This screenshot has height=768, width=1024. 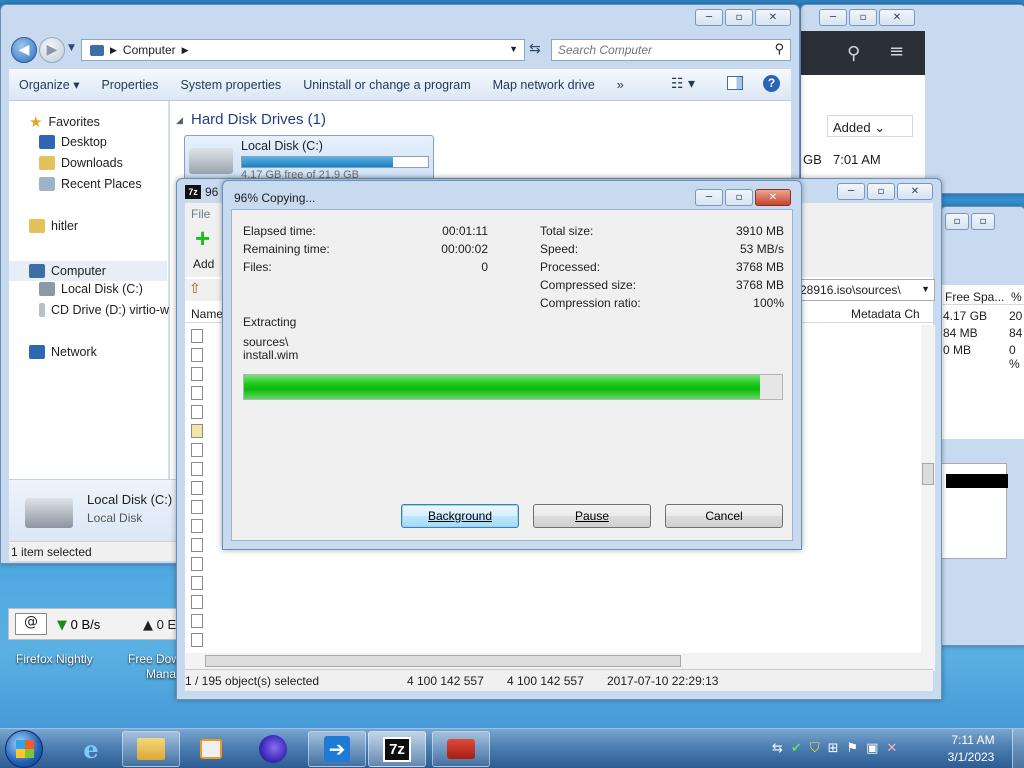 What do you see at coordinates (853, 53) in the screenshot?
I see `search-icon: ⚲` at bounding box center [853, 53].